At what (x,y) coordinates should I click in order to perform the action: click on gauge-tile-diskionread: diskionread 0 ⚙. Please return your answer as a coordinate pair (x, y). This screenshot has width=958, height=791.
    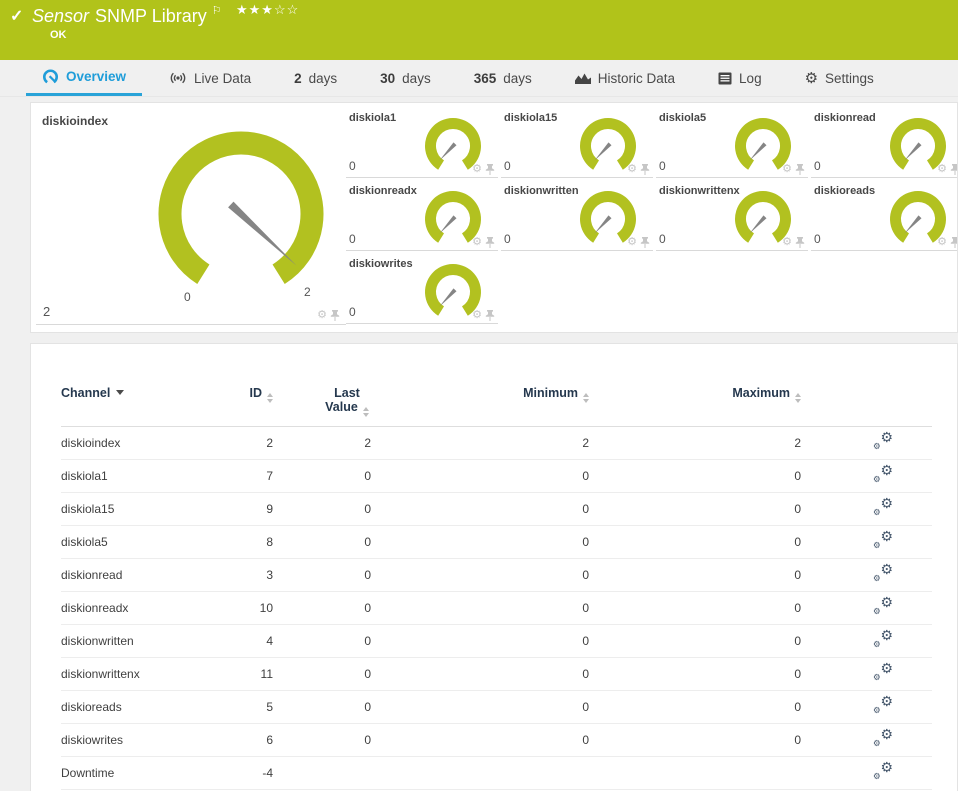
    Looking at the image, I should click on (884, 143).